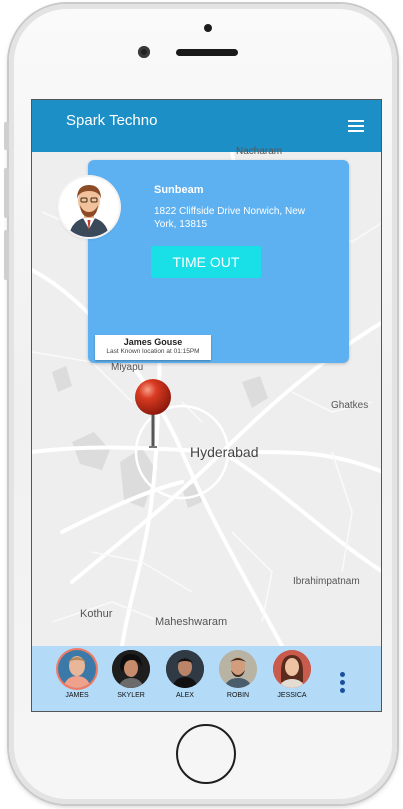  Describe the element at coordinates (6, 136) in the screenshot. I see `mute-switch` at that location.